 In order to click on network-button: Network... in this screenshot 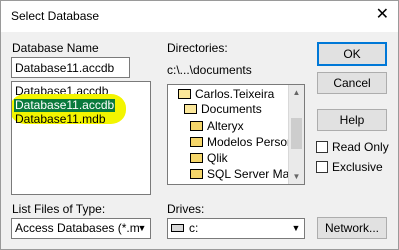, I will do `click(352, 228)`.